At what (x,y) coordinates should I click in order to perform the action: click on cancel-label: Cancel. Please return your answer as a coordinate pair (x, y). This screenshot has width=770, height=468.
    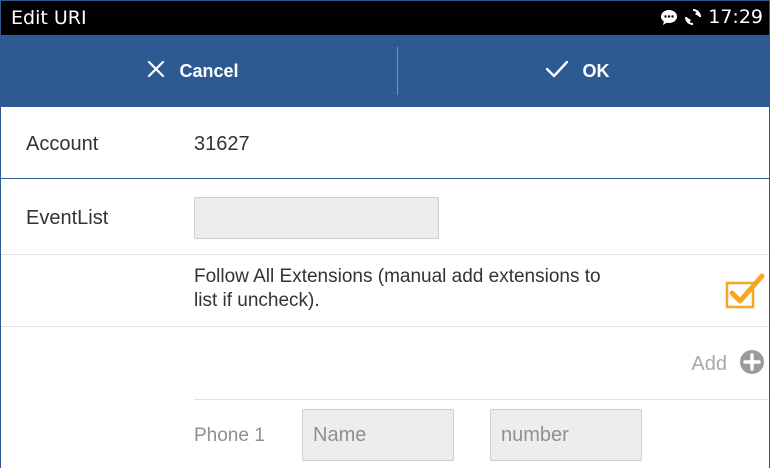
    Looking at the image, I should click on (209, 70).